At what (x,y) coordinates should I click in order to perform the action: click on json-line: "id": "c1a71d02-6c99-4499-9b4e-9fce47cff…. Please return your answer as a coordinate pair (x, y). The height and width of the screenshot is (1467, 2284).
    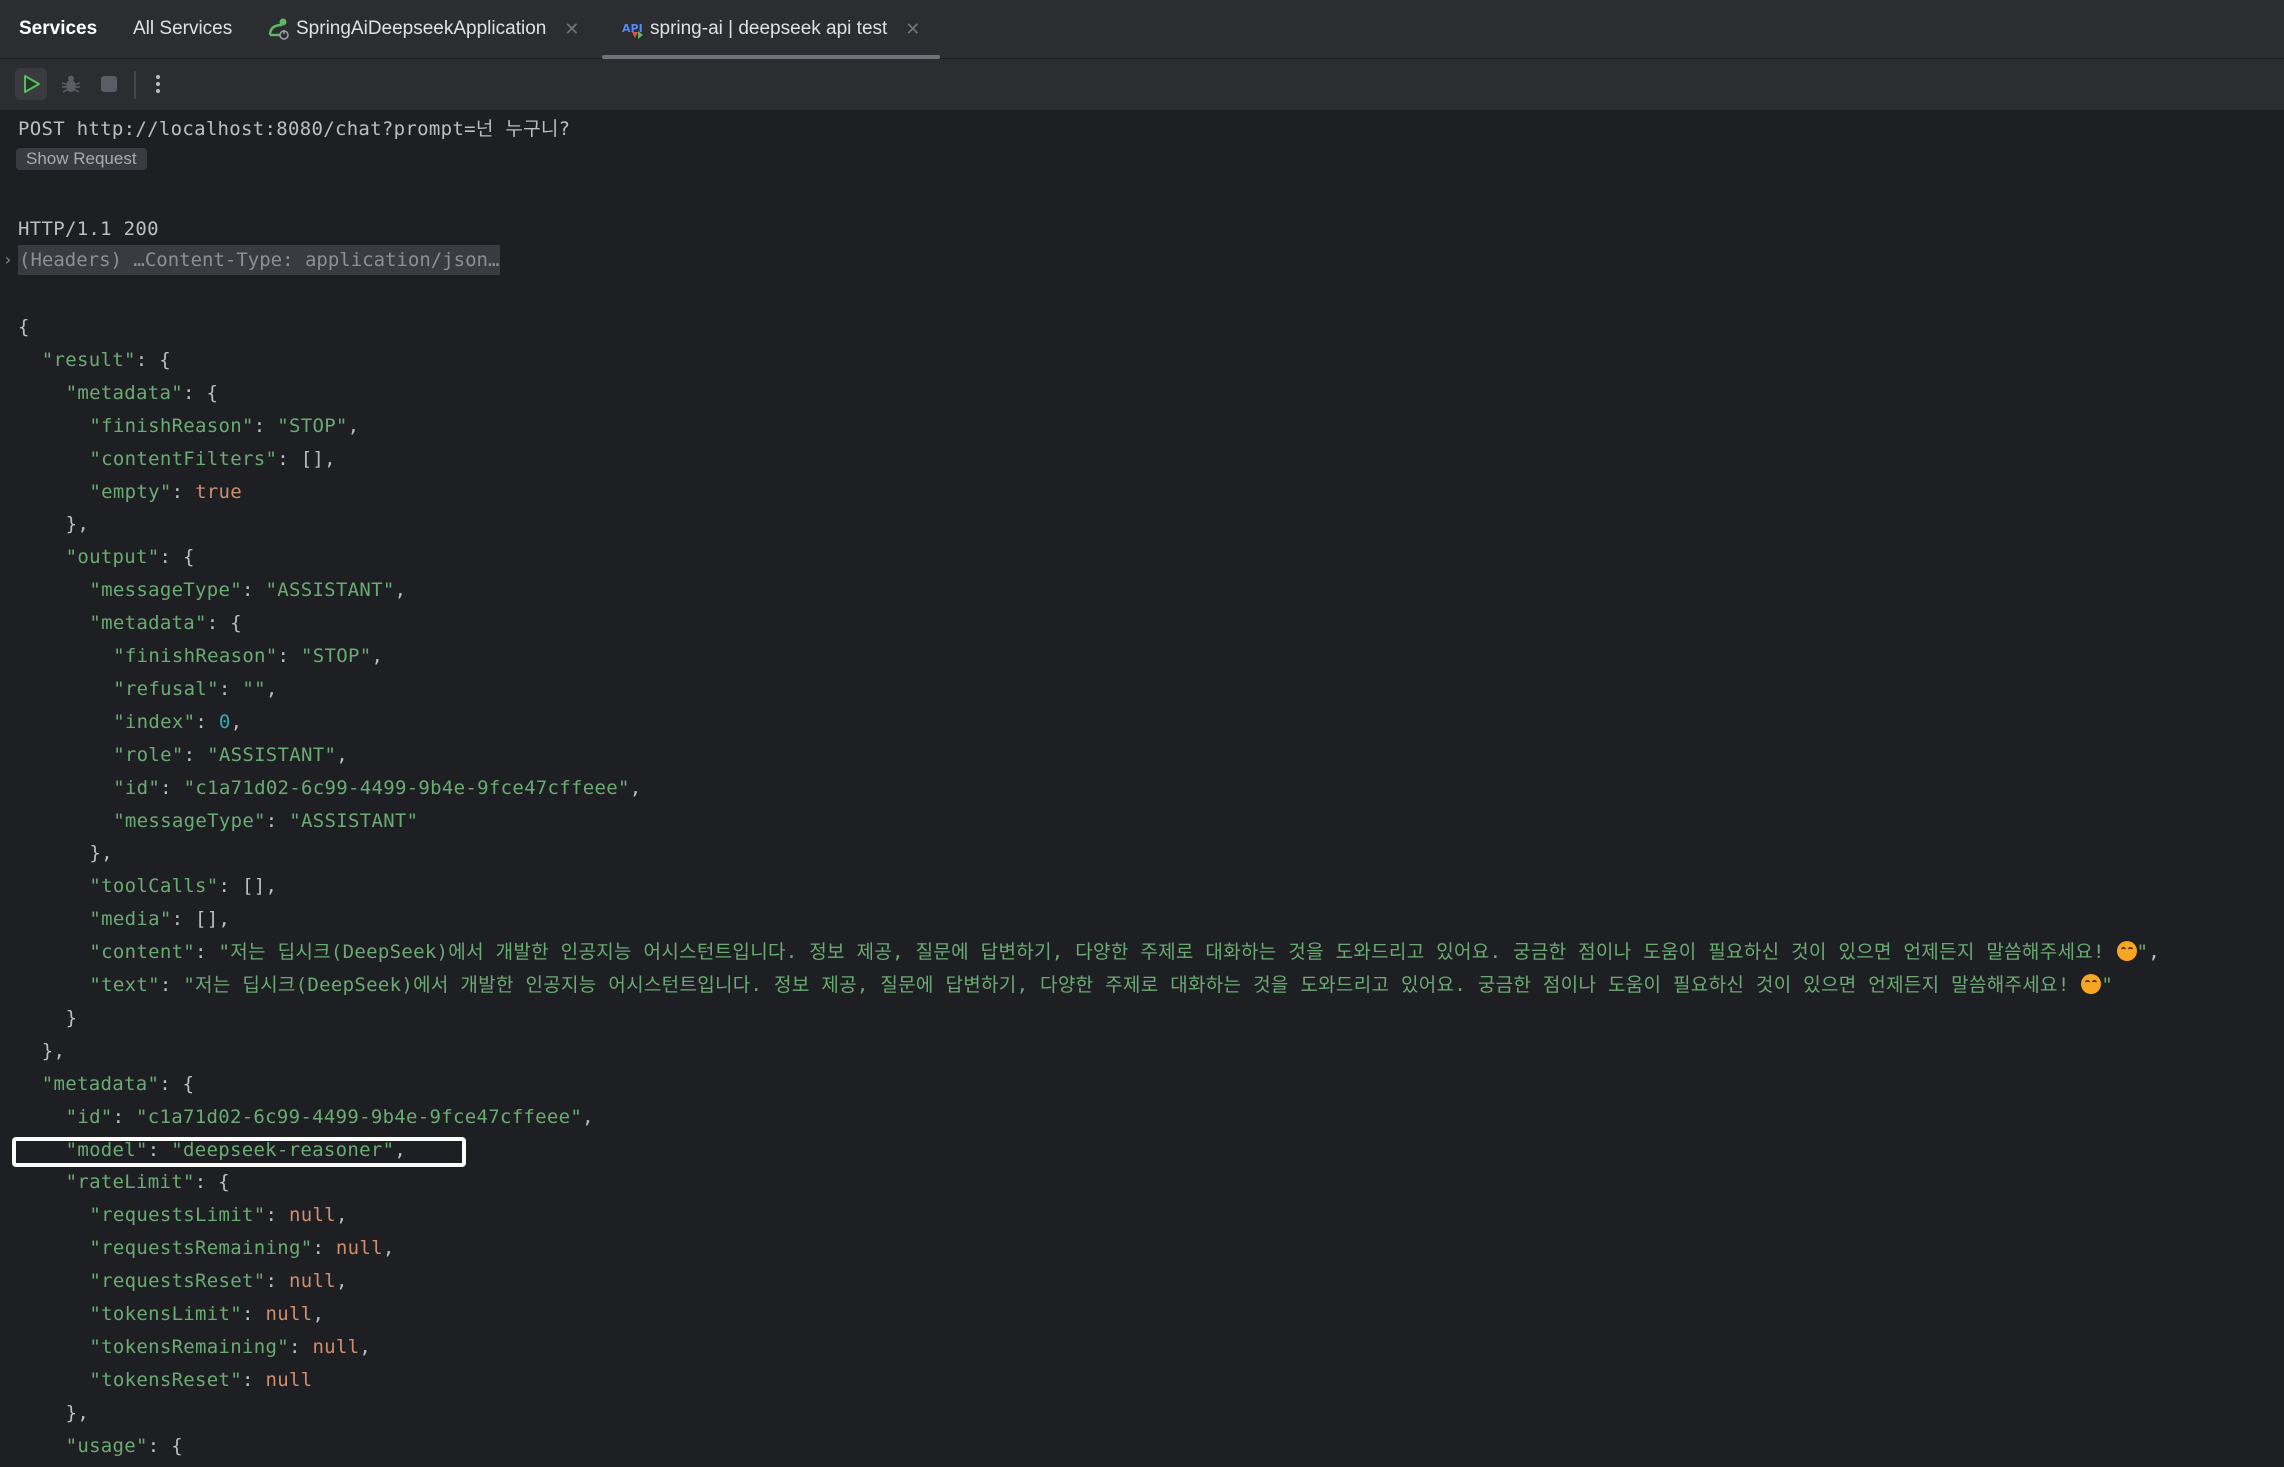
    Looking at the image, I should click on (377, 788).